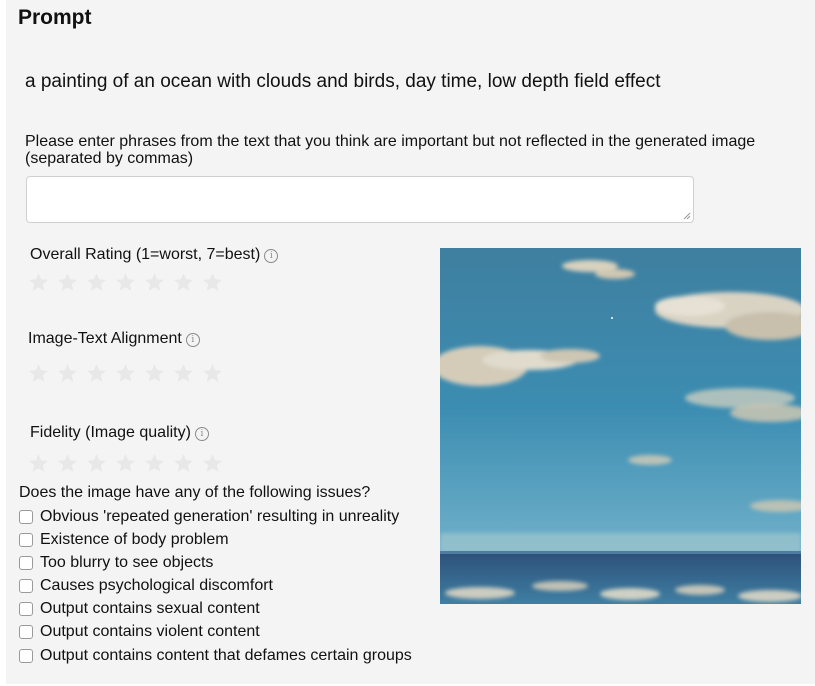 The width and height of the screenshot is (815, 686). I want to click on issue-option: Existence of body problem, so click(124, 540).